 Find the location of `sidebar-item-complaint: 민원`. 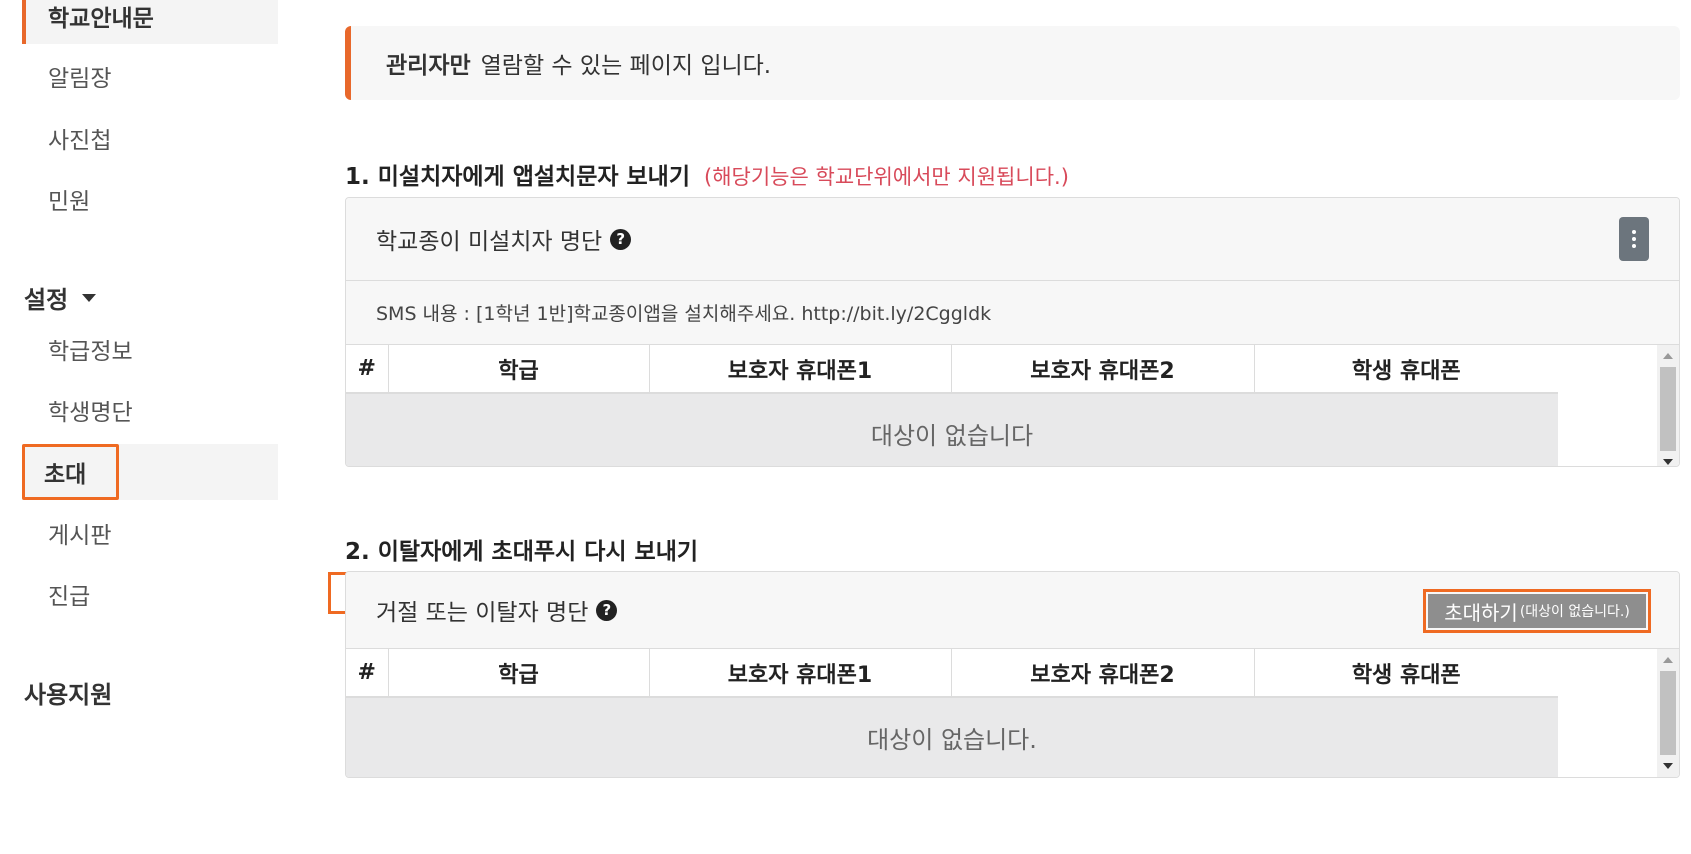

sidebar-item-complaint: 민원 is located at coordinates (150, 199).